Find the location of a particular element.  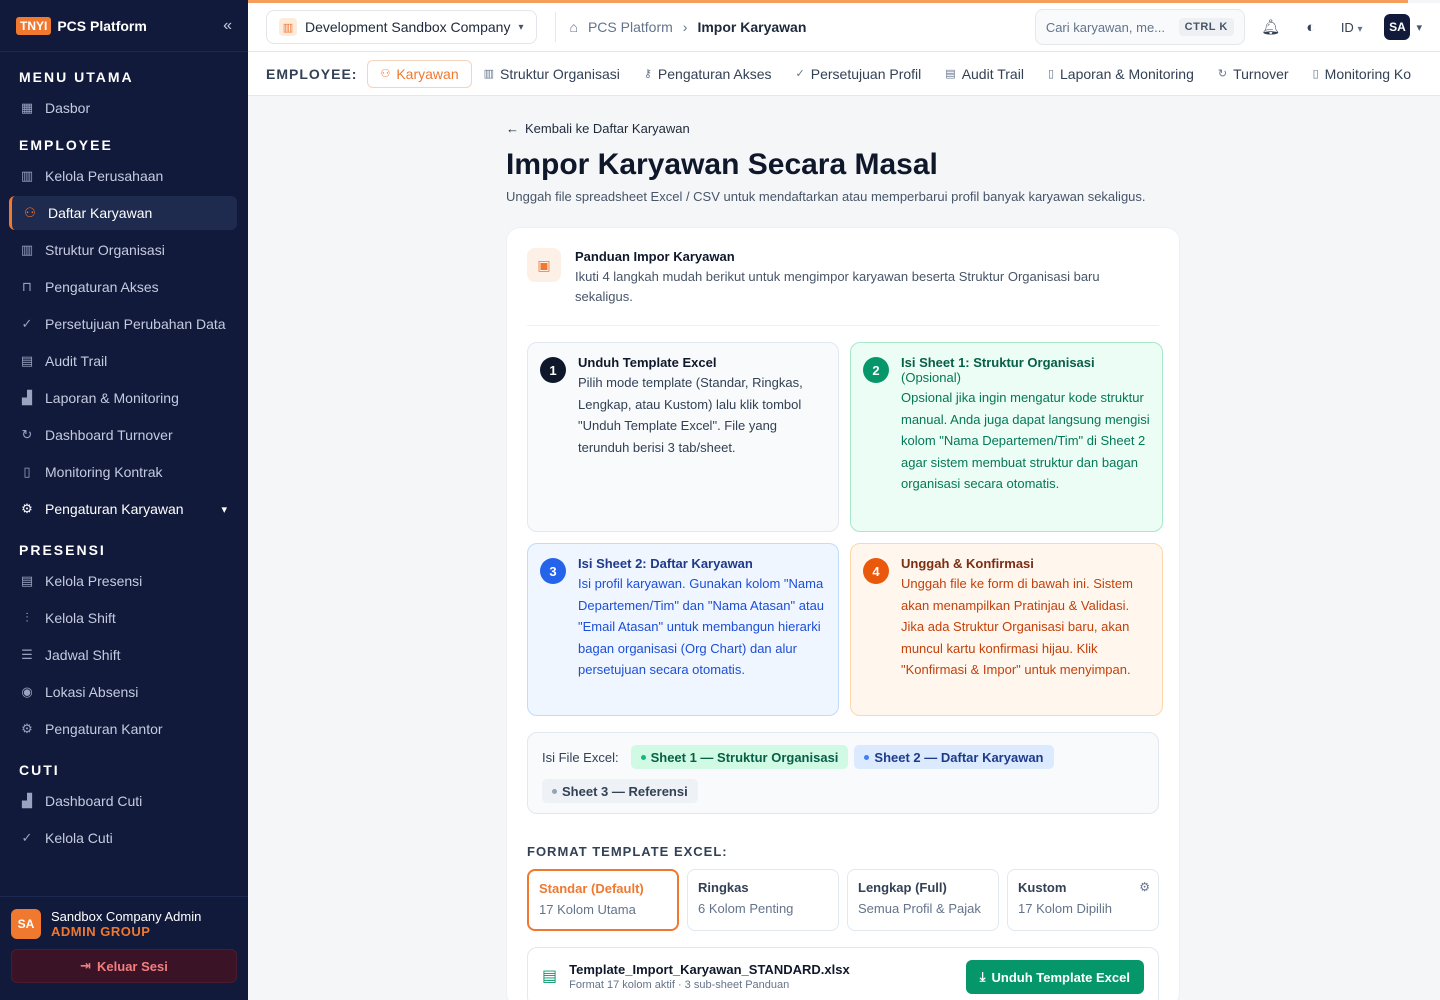

sidebar-item-daftar-karyawan: ⚇ Daftar Karyawan is located at coordinates (123, 213).